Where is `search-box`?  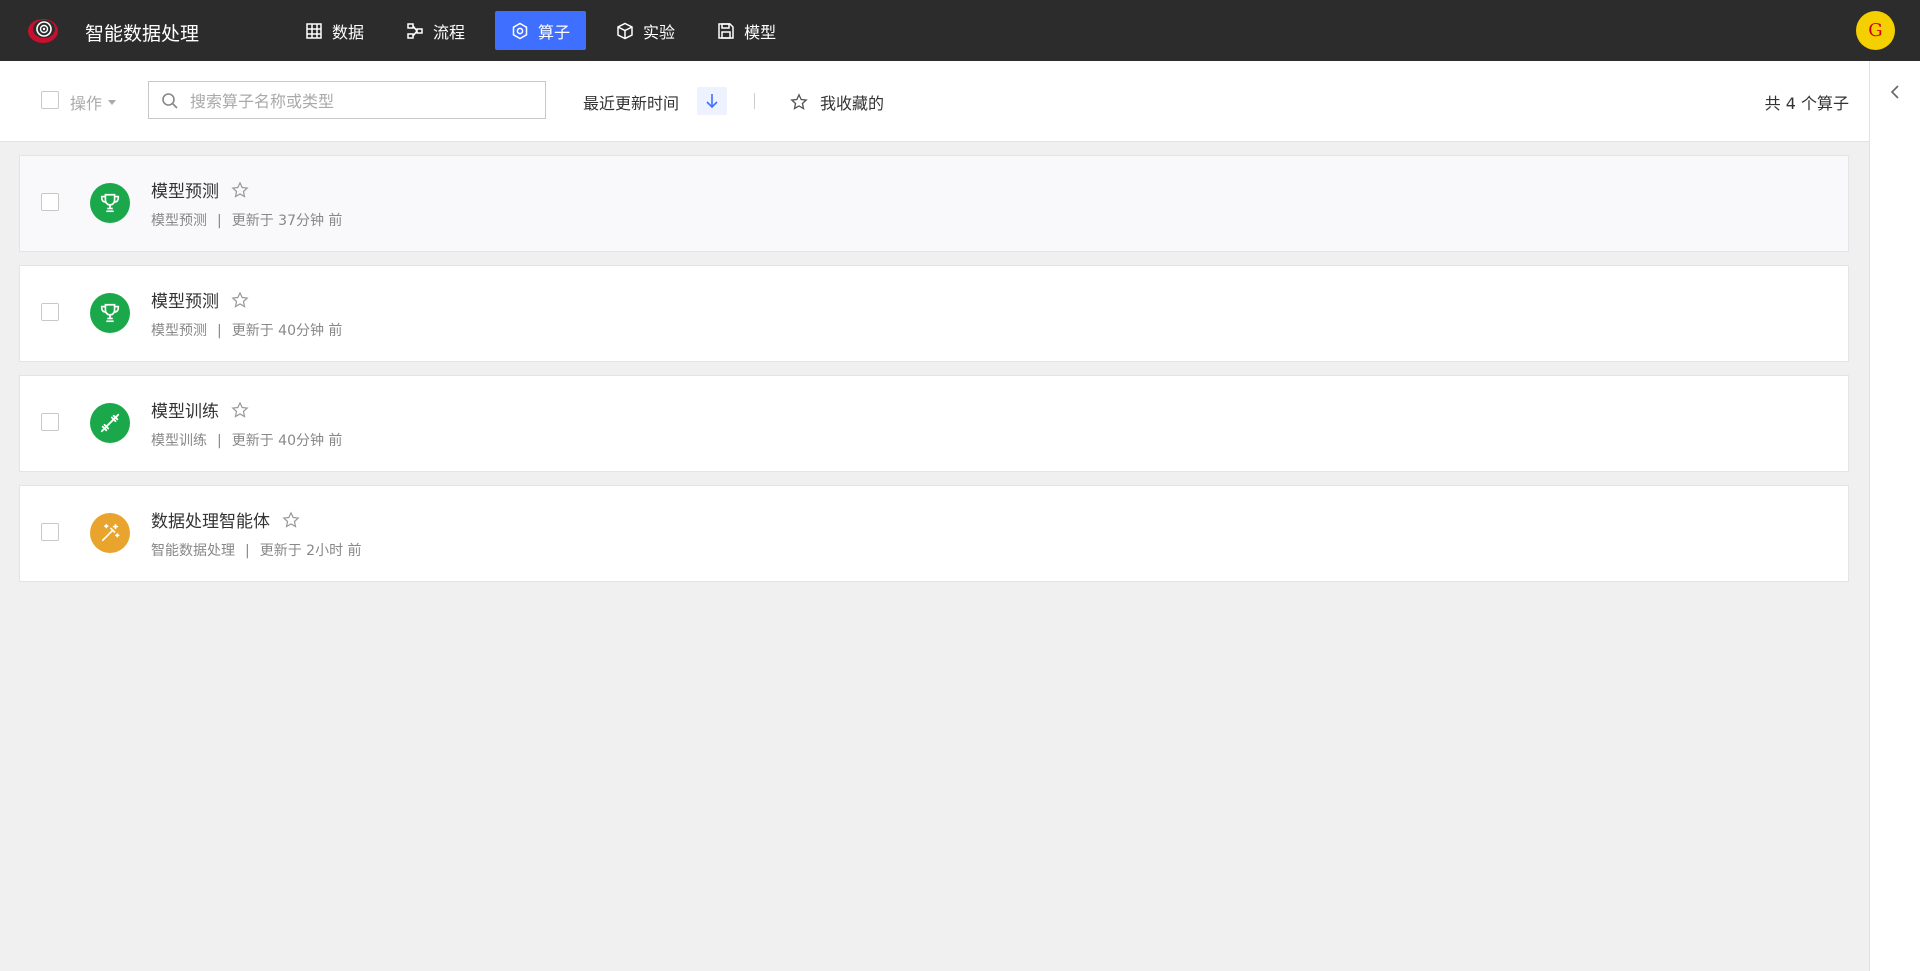 search-box is located at coordinates (347, 100).